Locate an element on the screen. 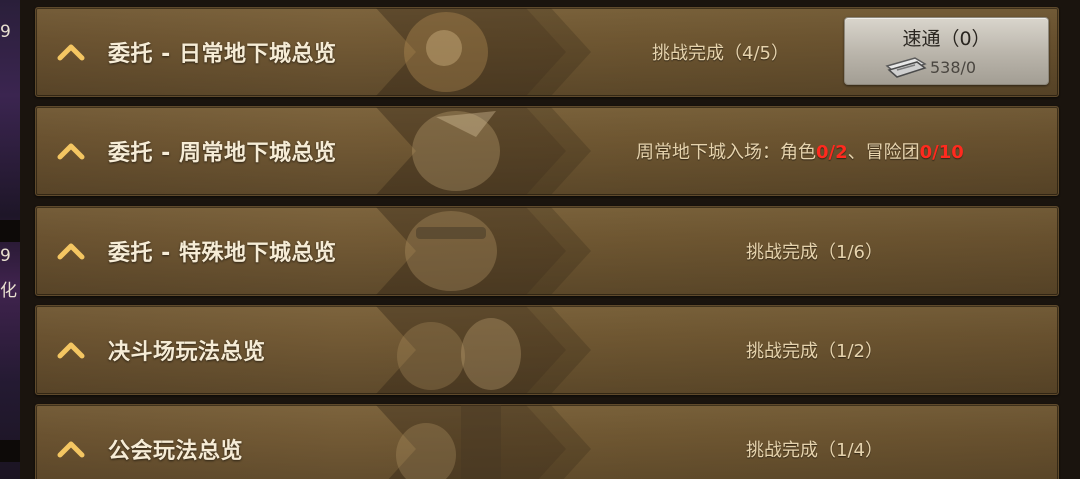 The width and height of the screenshot is (1080, 479). speed-clear-label: 速通（0） is located at coordinates (946, 39).